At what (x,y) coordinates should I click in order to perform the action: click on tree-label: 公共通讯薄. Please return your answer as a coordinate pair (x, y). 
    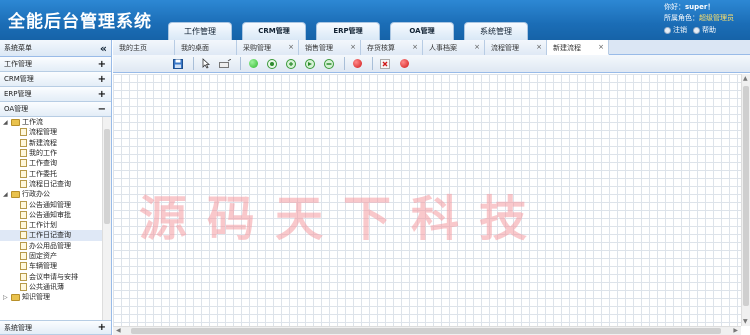
    Looking at the image, I should click on (46, 286).